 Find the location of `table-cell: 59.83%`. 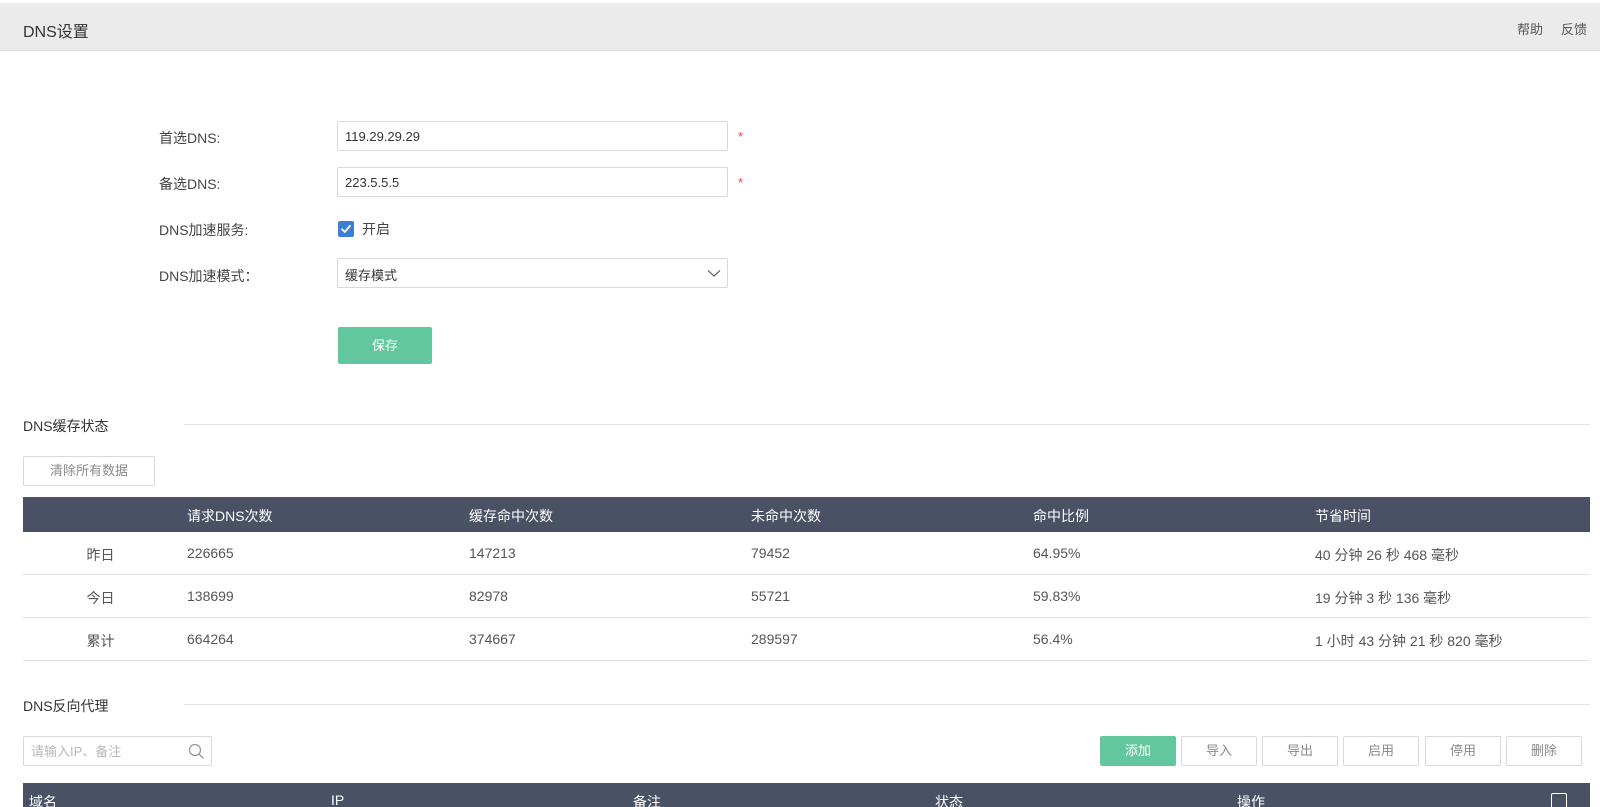

table-cell: 59.83% is located at coordinates (1057, 596).